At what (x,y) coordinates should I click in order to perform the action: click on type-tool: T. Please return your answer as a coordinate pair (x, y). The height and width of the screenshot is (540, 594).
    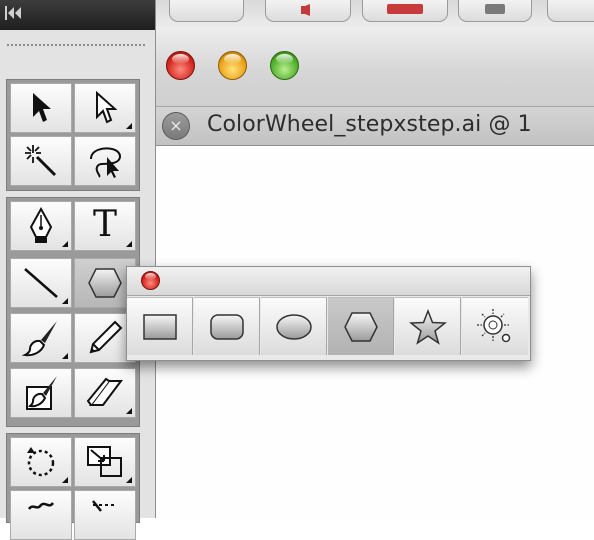
    Looking at the image, I should click on (105, 226).